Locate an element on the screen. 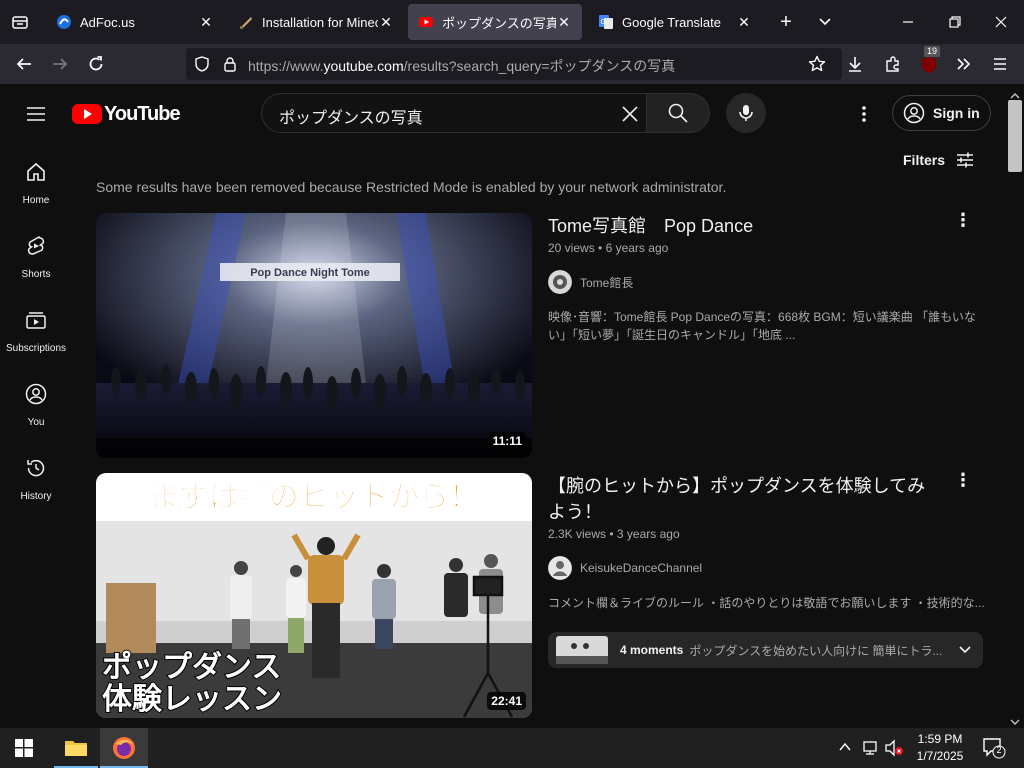  thumbnail-bottom-text-line1: ポップダンス is located at coordinates (191, 667).